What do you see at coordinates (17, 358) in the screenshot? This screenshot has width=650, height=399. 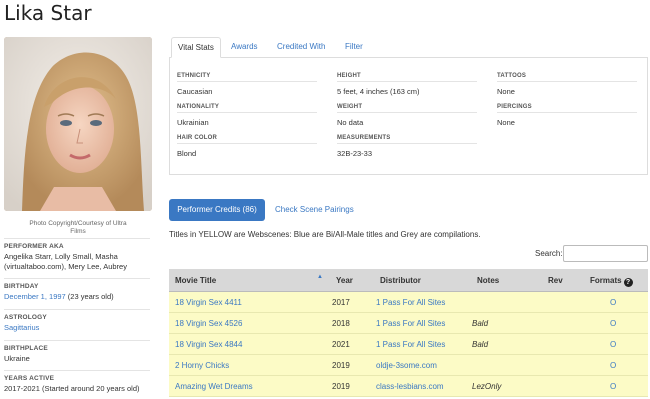 I see `birthplace-value: Ukraine` at bounding box center [17, 358].